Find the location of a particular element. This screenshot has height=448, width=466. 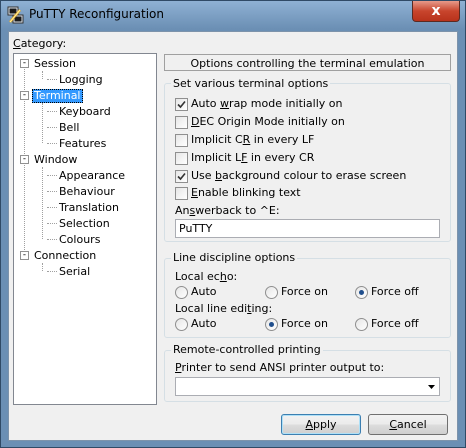

window-title: PuTTY Reconfiguration is located at coordinates (97, 14).